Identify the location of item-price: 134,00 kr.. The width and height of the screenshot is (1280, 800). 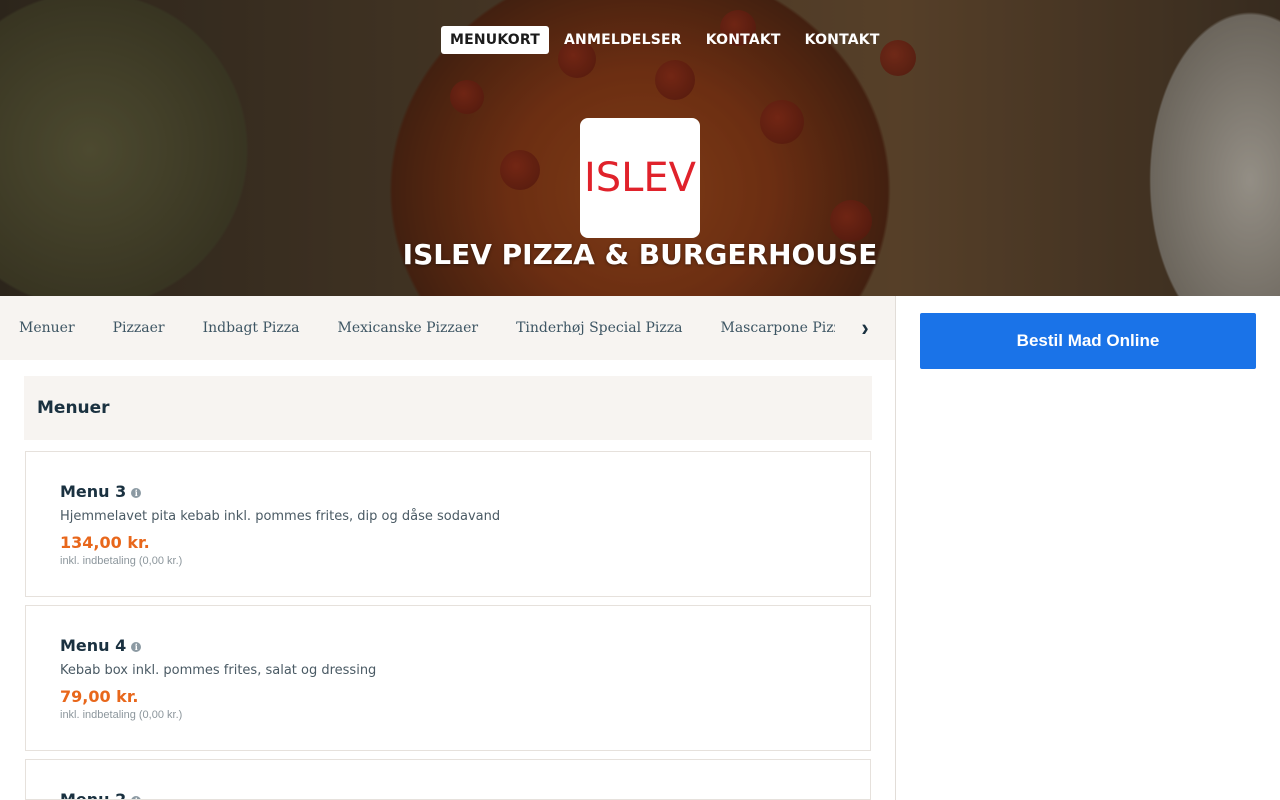
(105, 542).